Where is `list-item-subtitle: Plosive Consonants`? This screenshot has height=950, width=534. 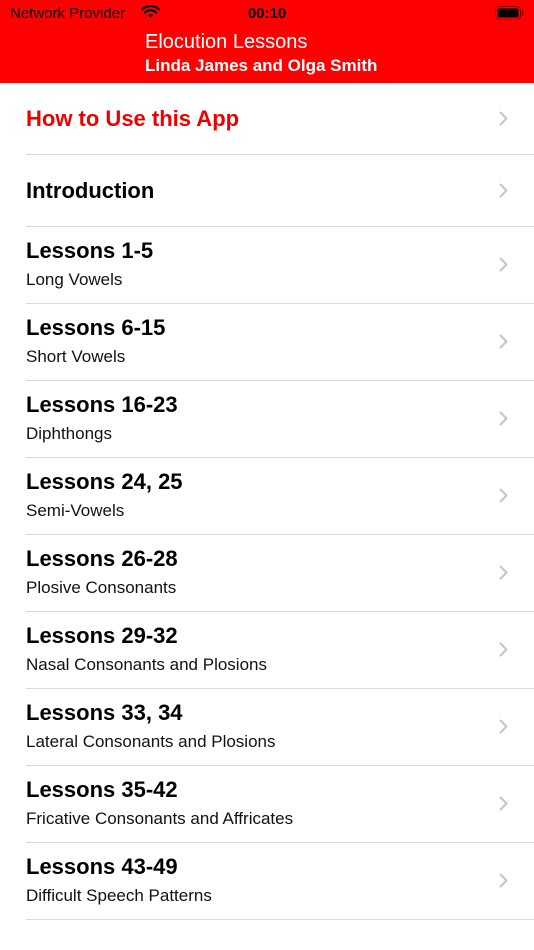
list-item-subtitle: Plosive Consonants is located at coordinates (101, 587).